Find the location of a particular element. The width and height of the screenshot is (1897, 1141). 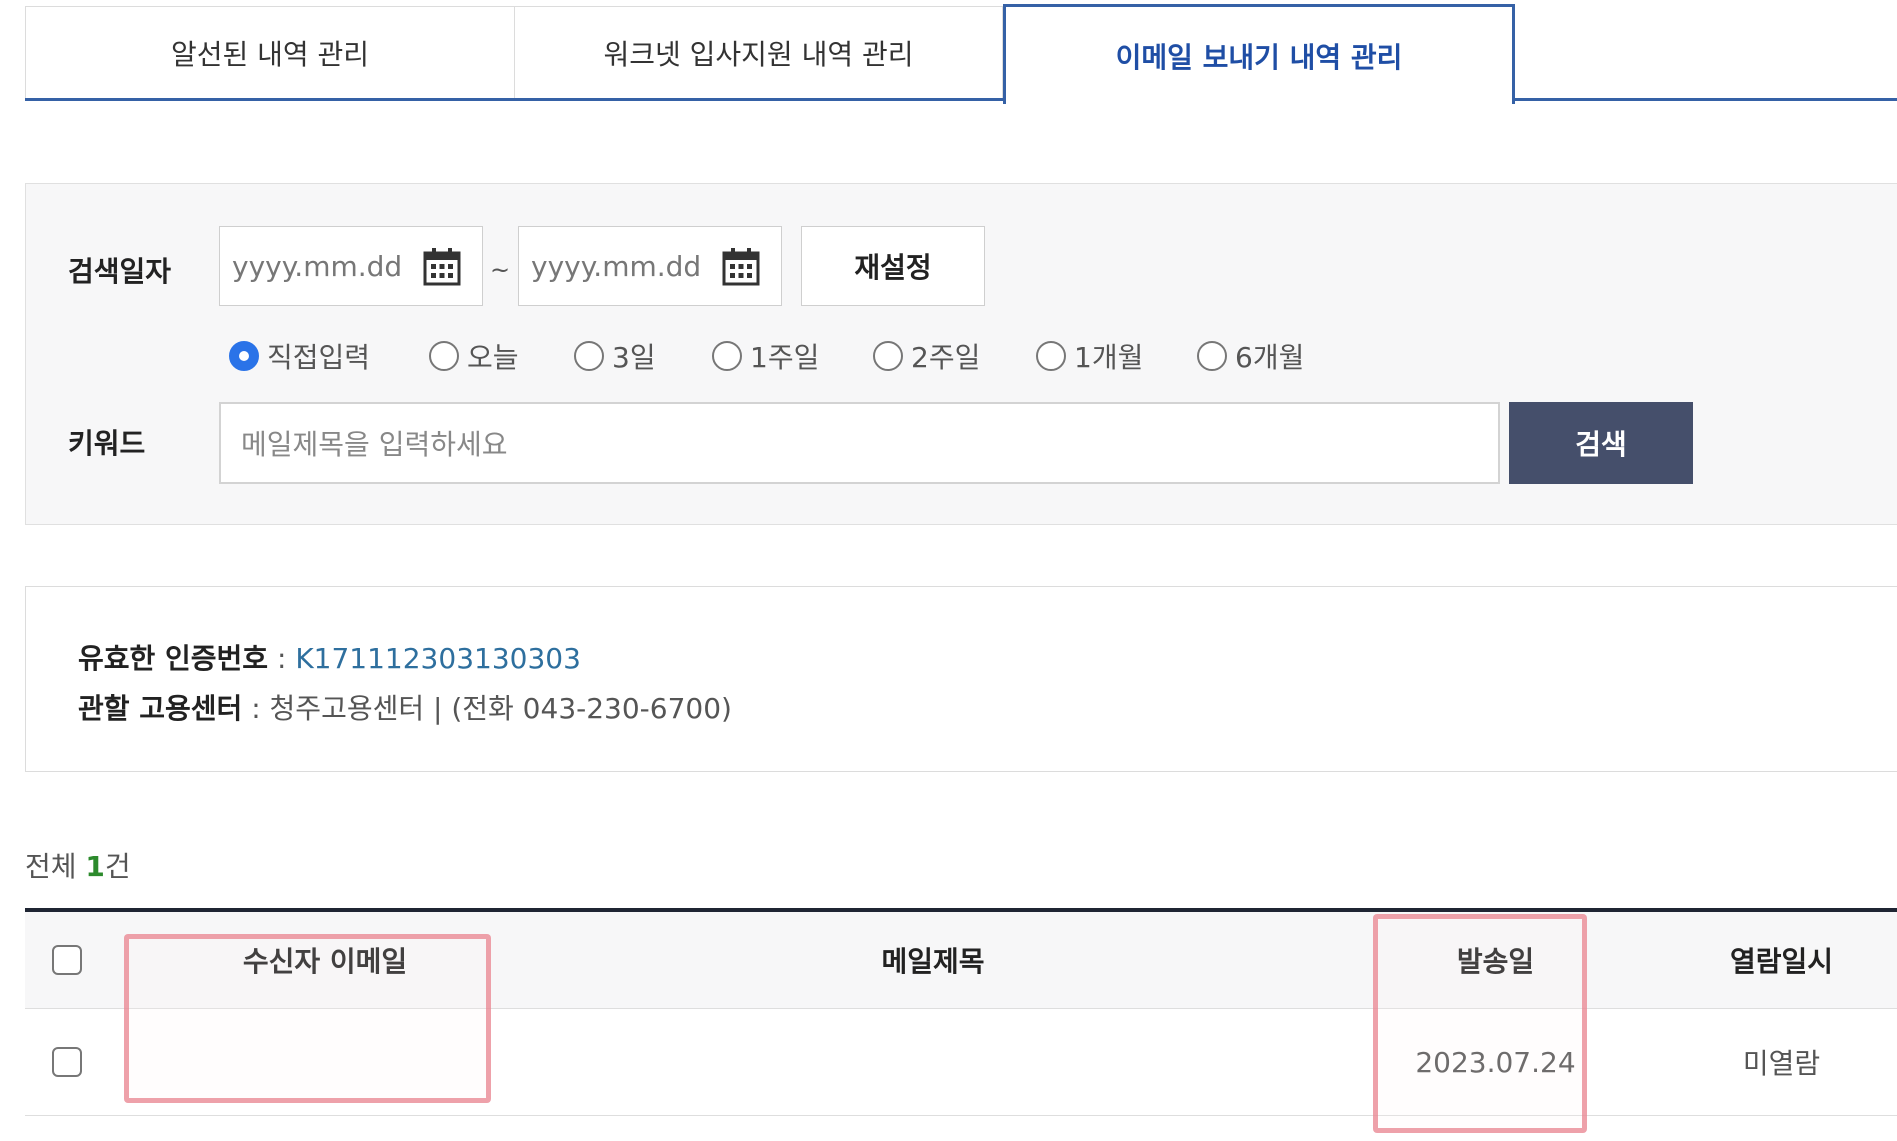

employment-center-line: 관할 고용센터 : 청주고용센터 | (전화 043-230-6700) is located at coordinates (405, 707).